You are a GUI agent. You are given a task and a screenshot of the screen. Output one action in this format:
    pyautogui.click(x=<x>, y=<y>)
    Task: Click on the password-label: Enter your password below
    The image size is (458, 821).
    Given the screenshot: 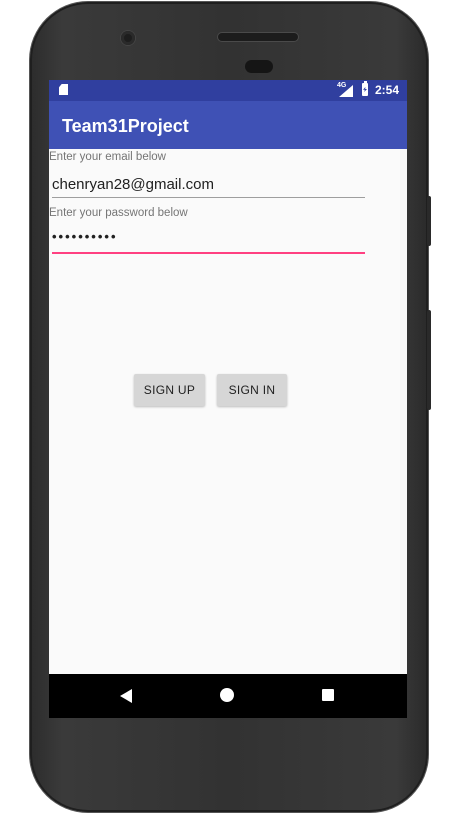 What is the action you would take?
    pyautogui.click(x=118, y=213)
    